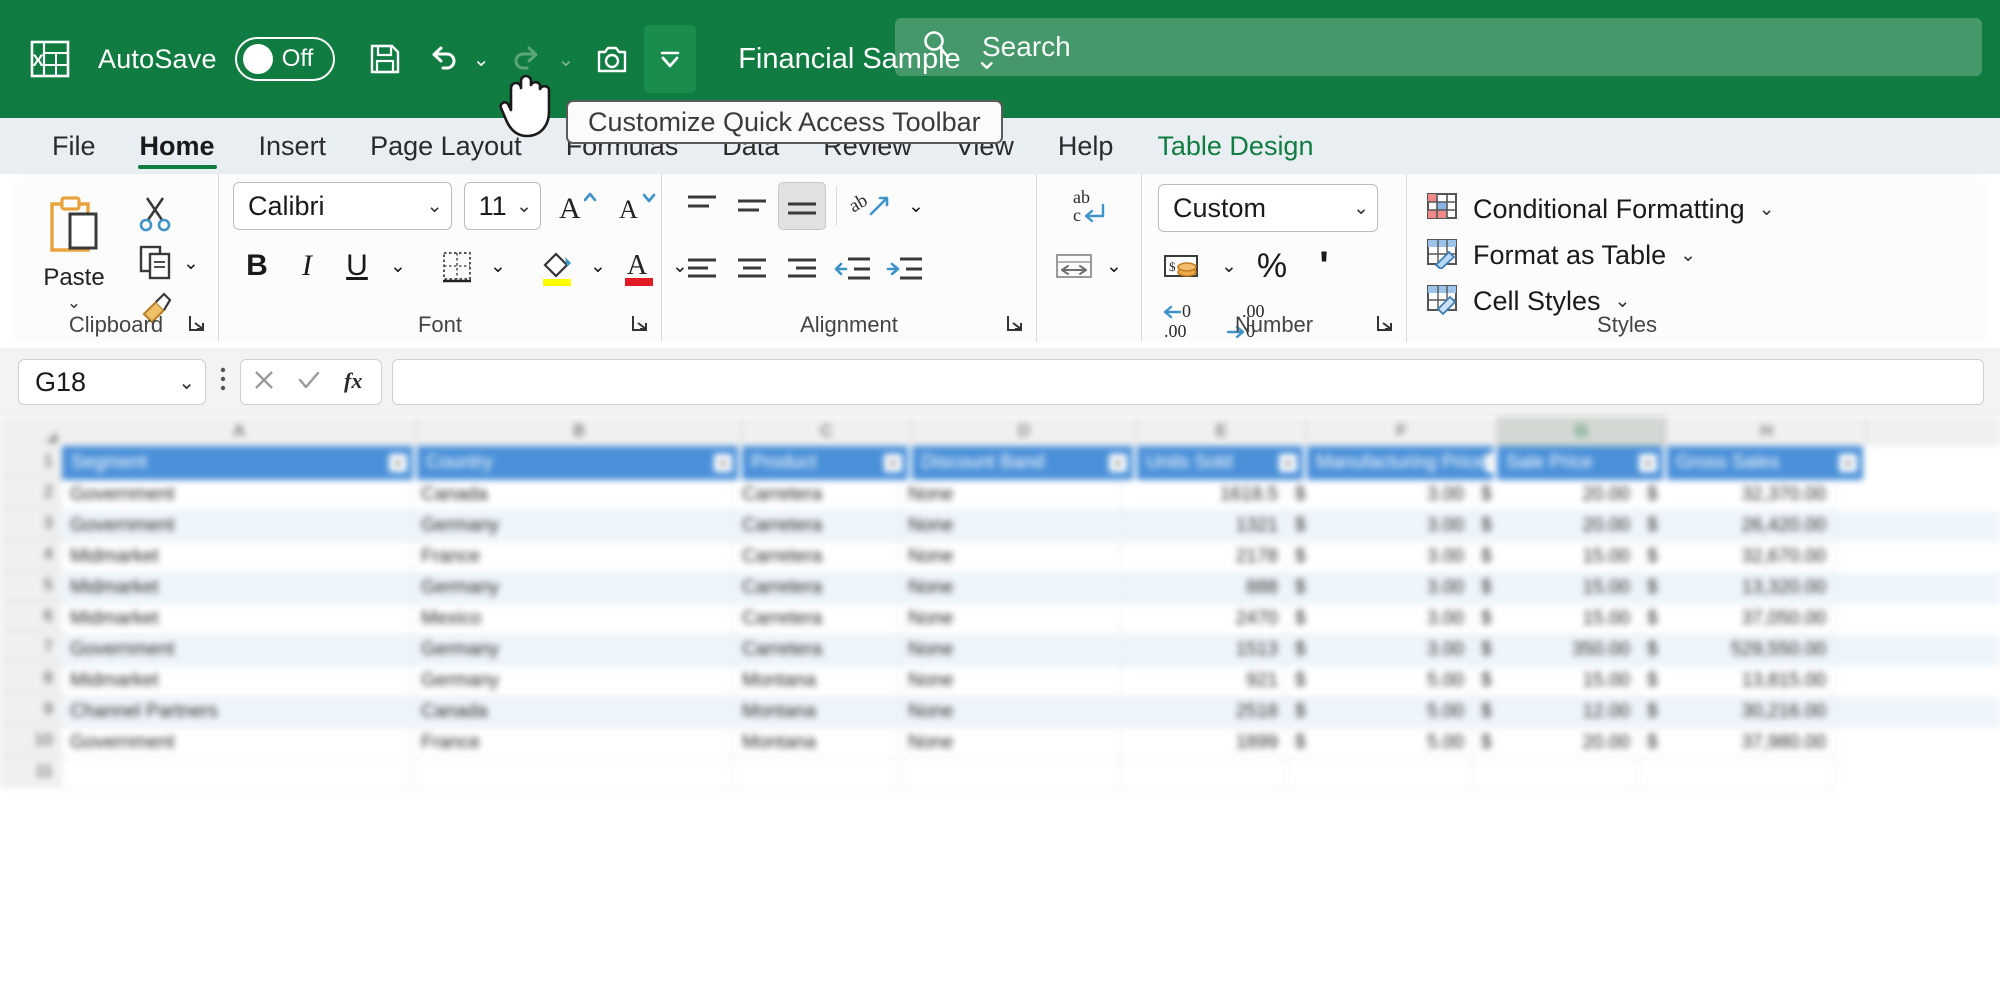 This screenshot has height=999, width=2000. What do you see at coordinates (31, 523) in the screenshot?
I see `row-header-3: 3` at bounding box center [31, 523].